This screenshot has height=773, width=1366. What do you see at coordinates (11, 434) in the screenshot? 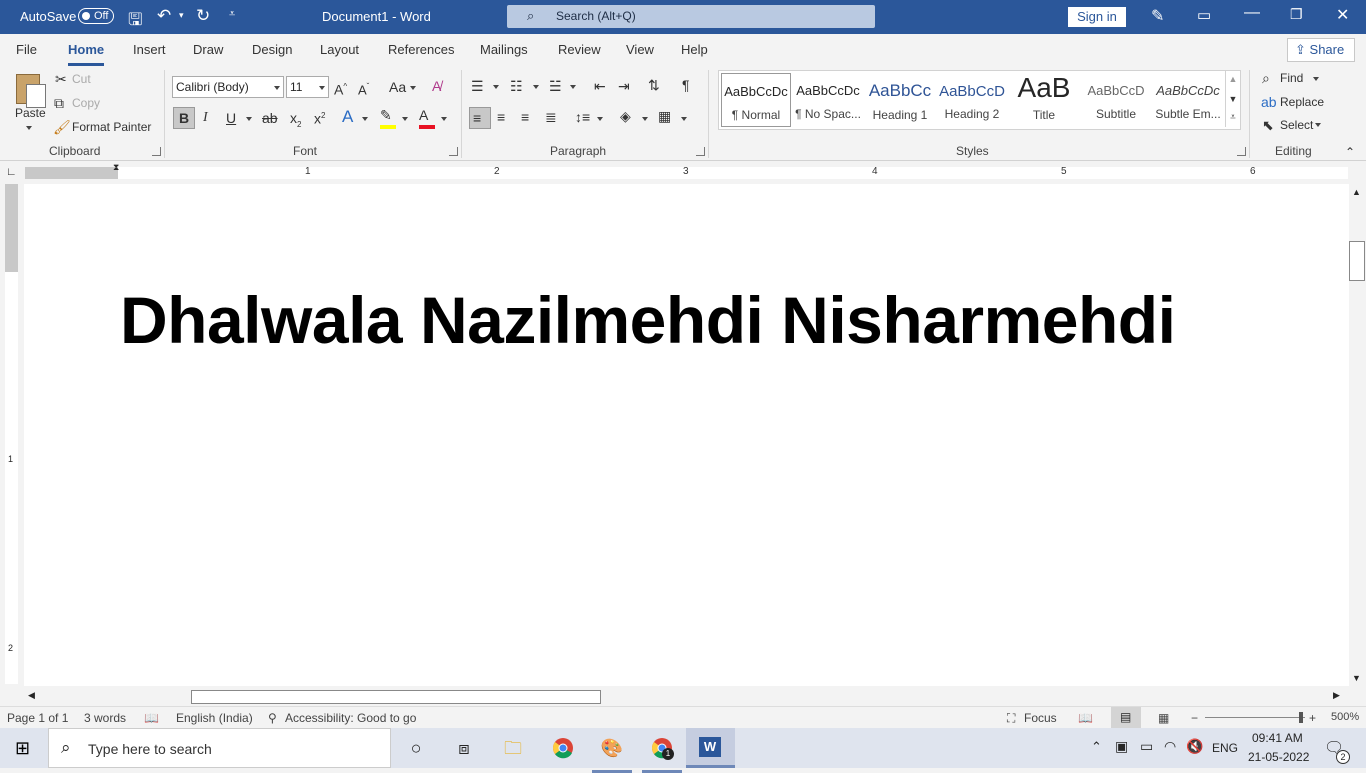
I see `vertical-ruler: 1 2` at bounding box center [11, 434].